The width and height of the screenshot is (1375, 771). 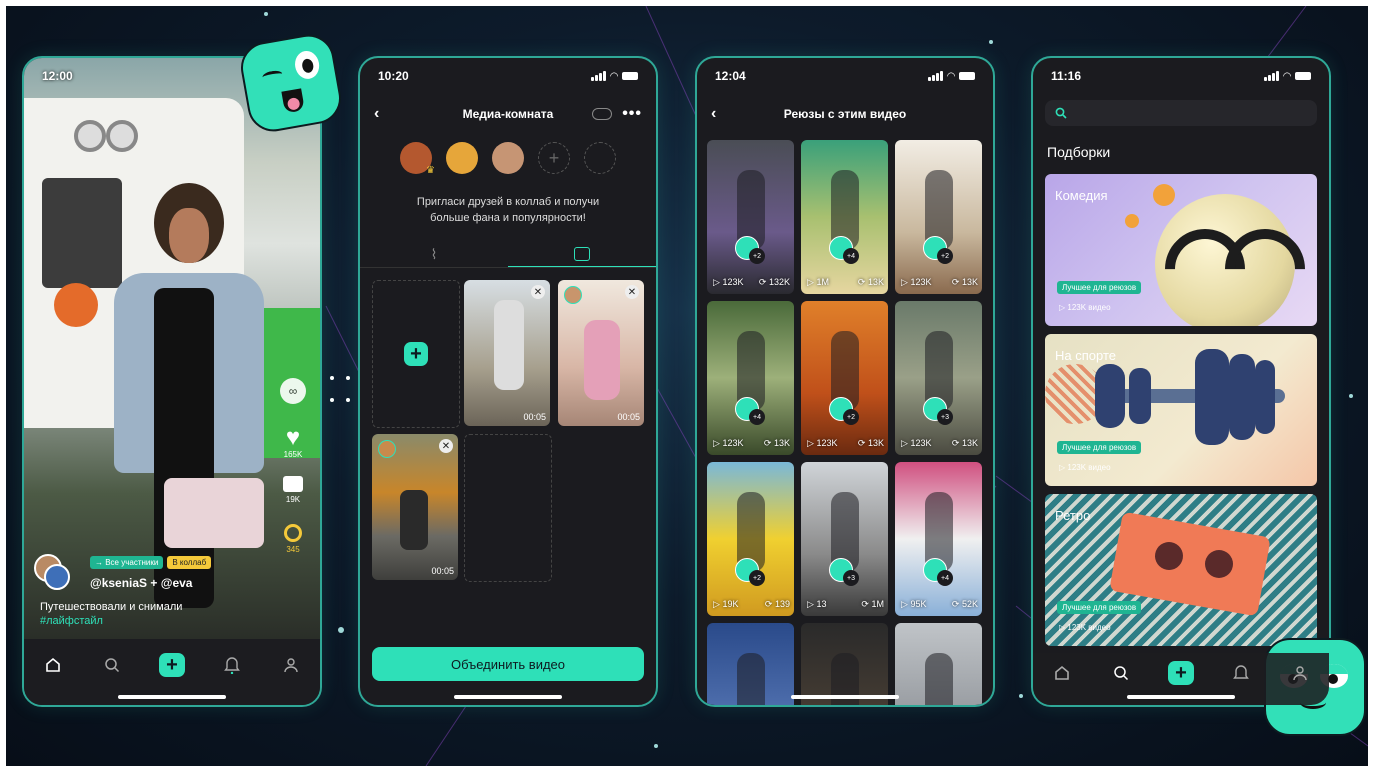 I want to click on reuse-tile: +3 ▷ 13 ⟳ 1M, so click(x=844, y=539).